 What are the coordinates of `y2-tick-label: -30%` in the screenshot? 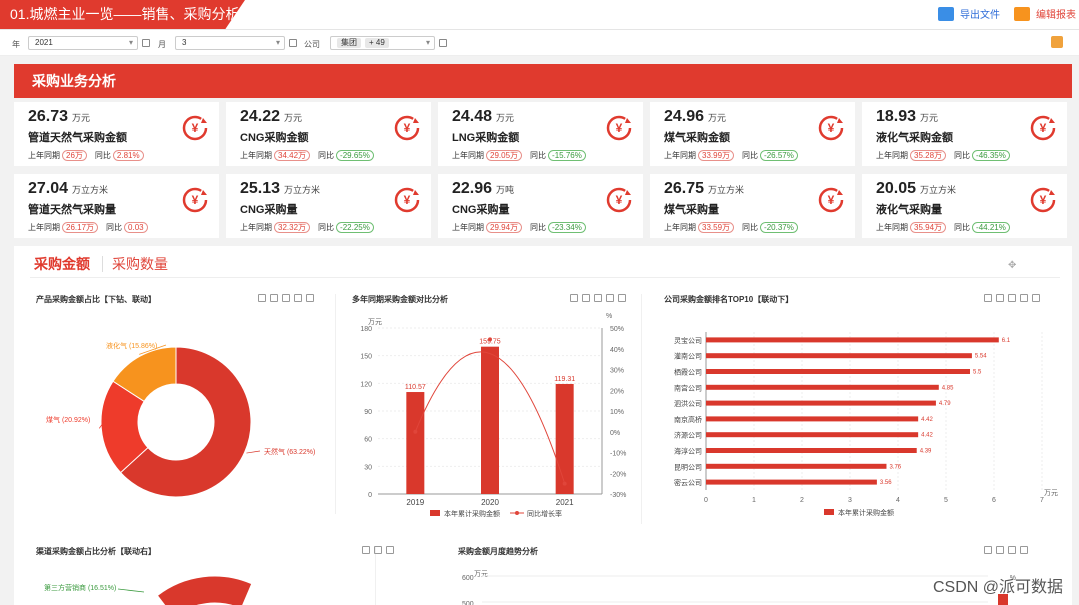 It's located at (618, 495).